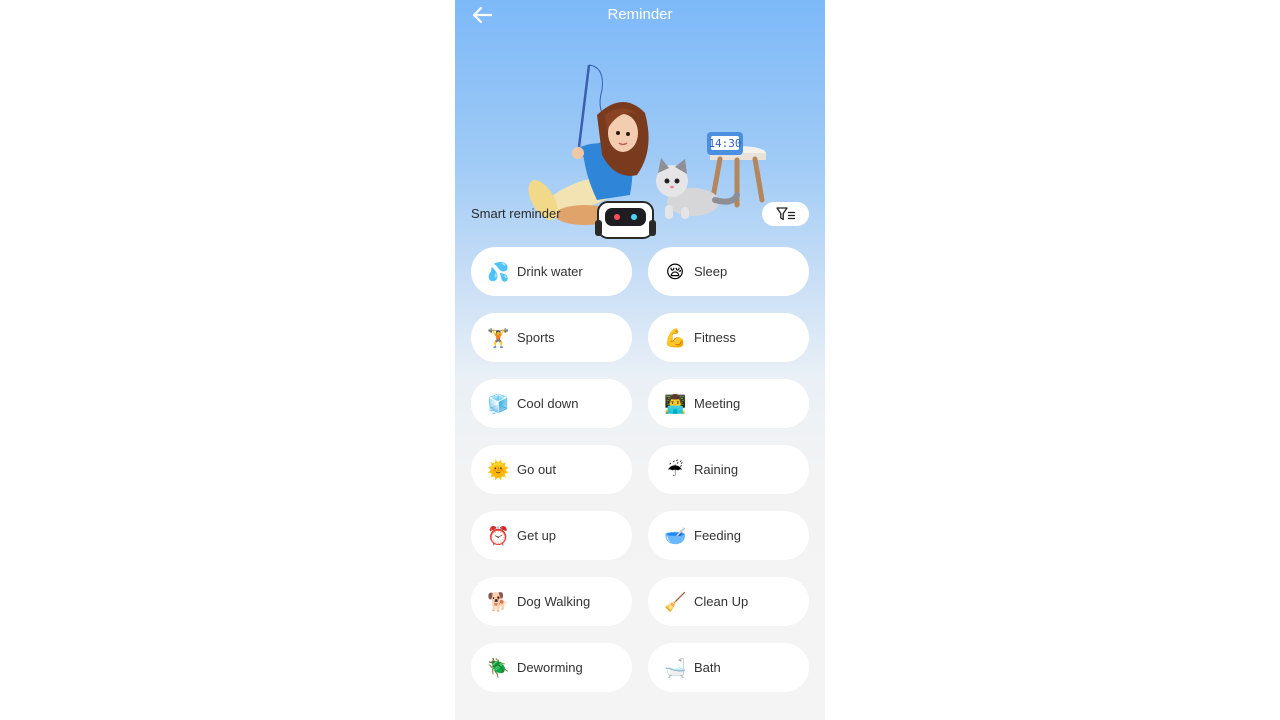 This screenshot has width=1280, height=720. I want to click on filter-button, so click(785, 214).